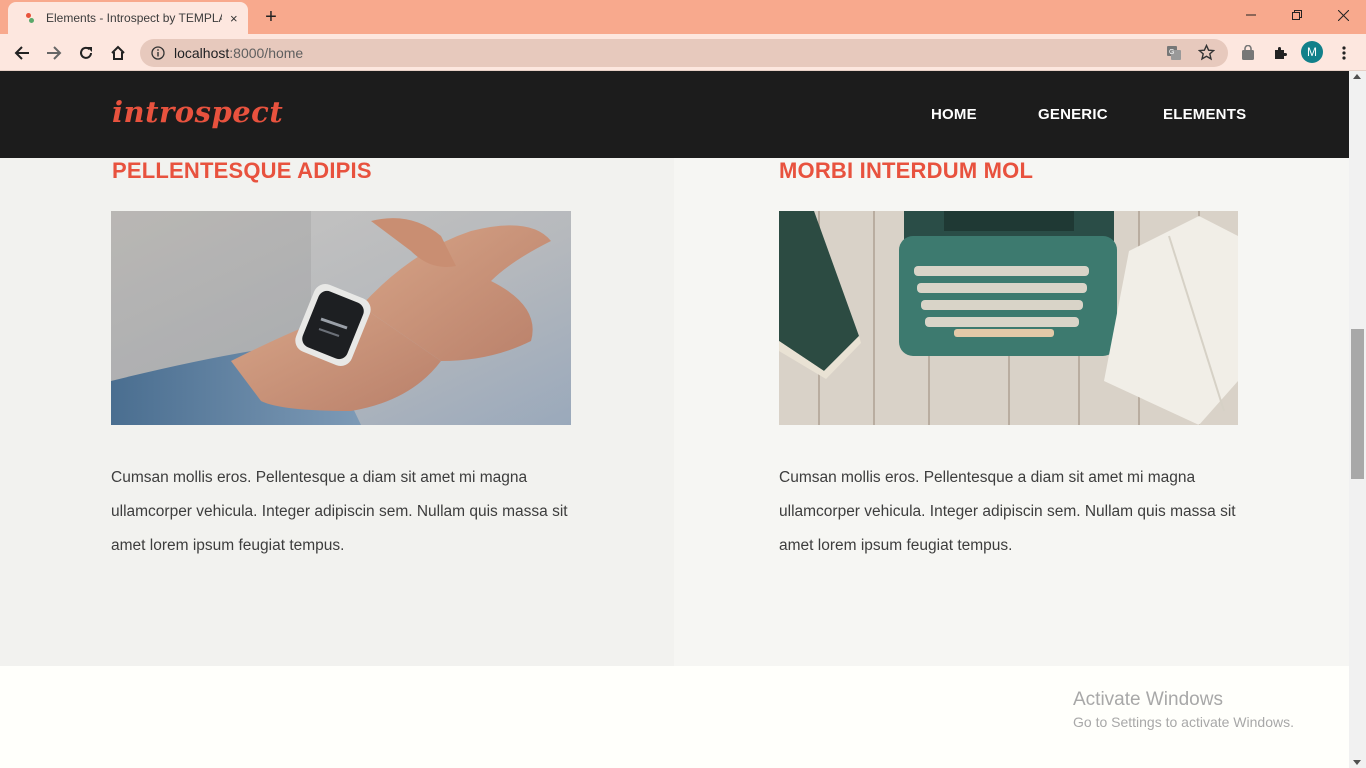 The width and height of the screenshot is (1366, 768). I want to click on minimize-icon, so click(1251, 15).